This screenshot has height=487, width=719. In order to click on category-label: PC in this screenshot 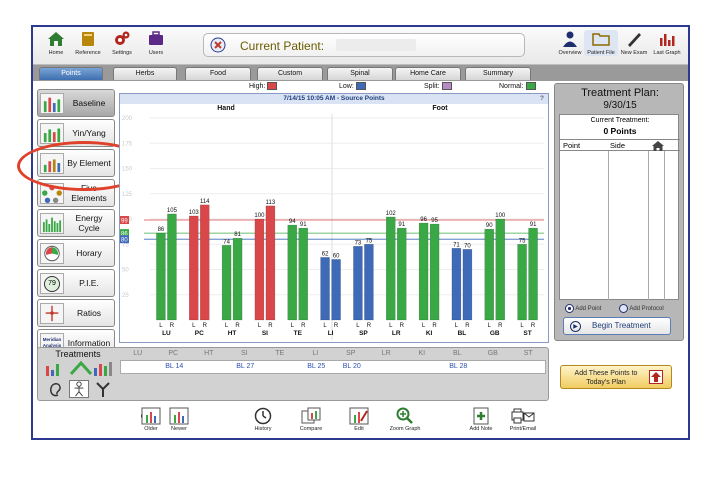, I will do `click(199, 333)`.